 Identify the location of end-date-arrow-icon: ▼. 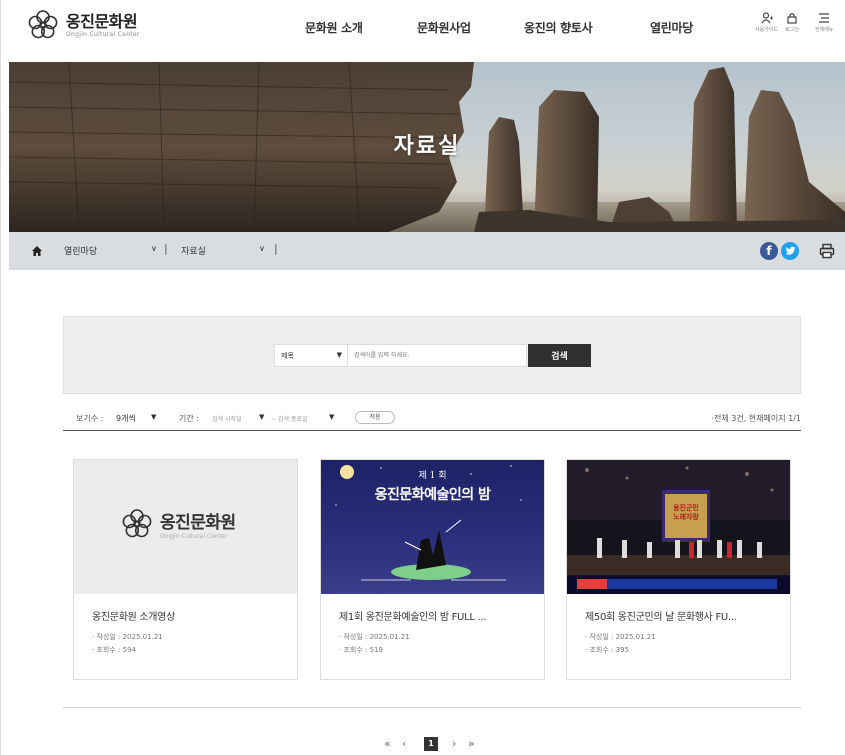
(331, 417).